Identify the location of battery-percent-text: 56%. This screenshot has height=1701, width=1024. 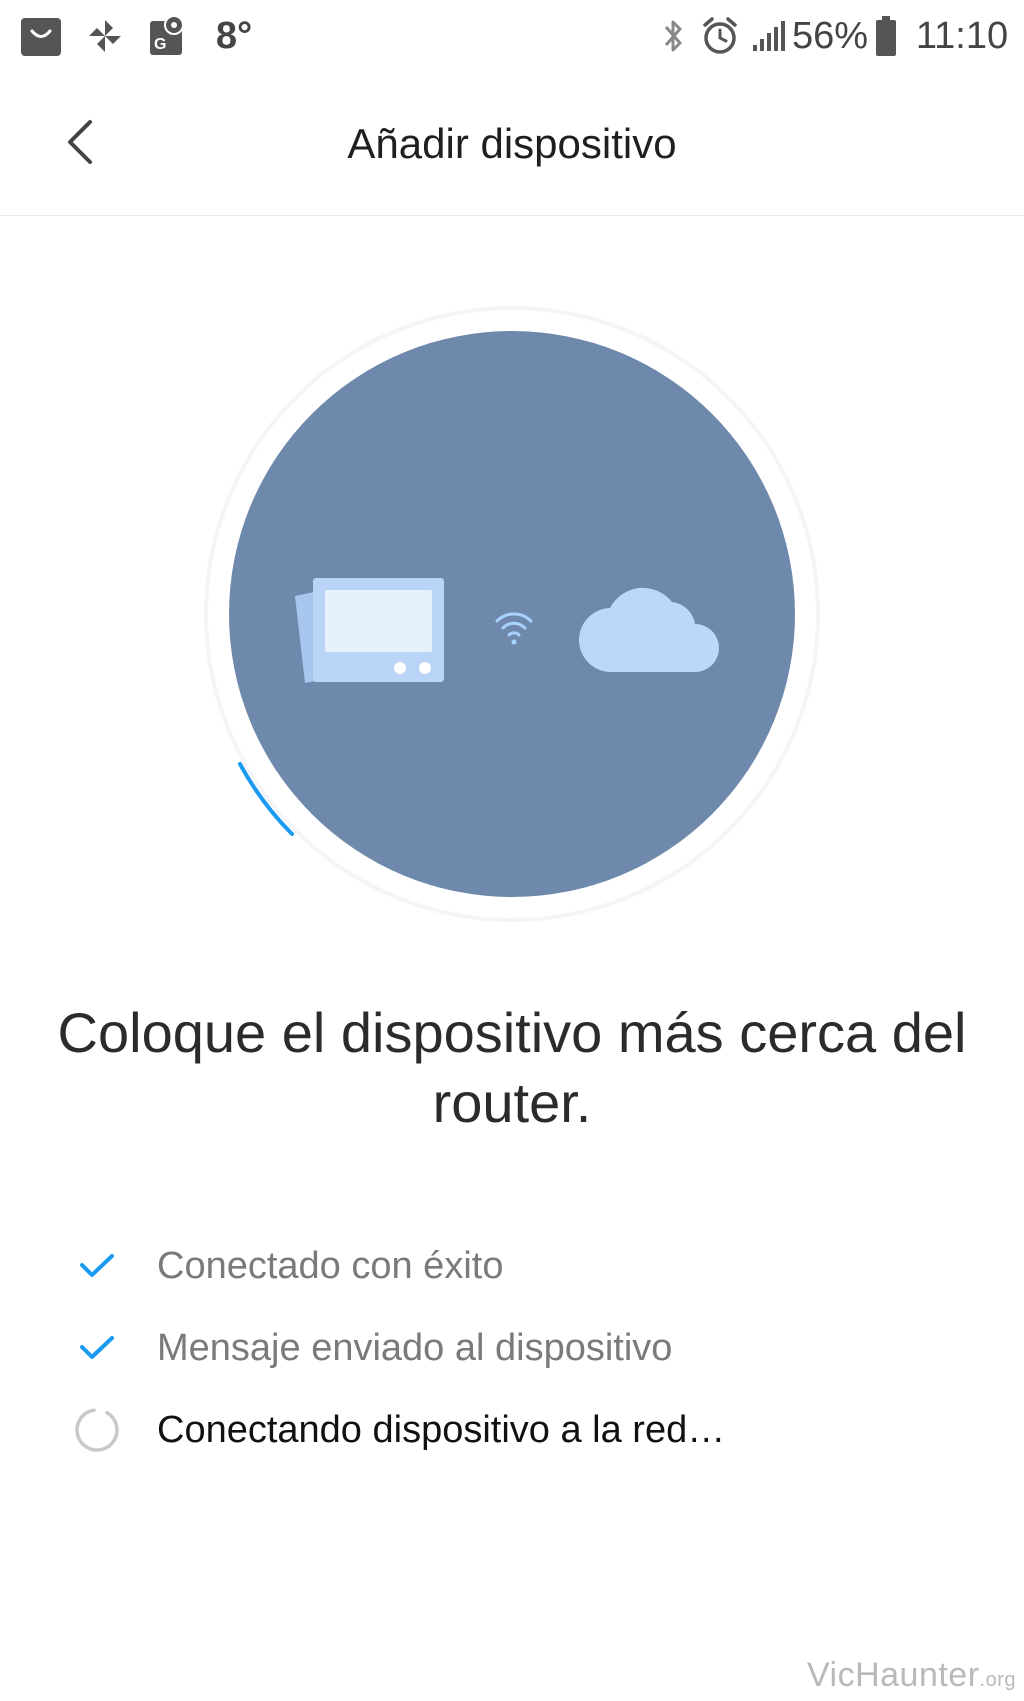
(830, 36).